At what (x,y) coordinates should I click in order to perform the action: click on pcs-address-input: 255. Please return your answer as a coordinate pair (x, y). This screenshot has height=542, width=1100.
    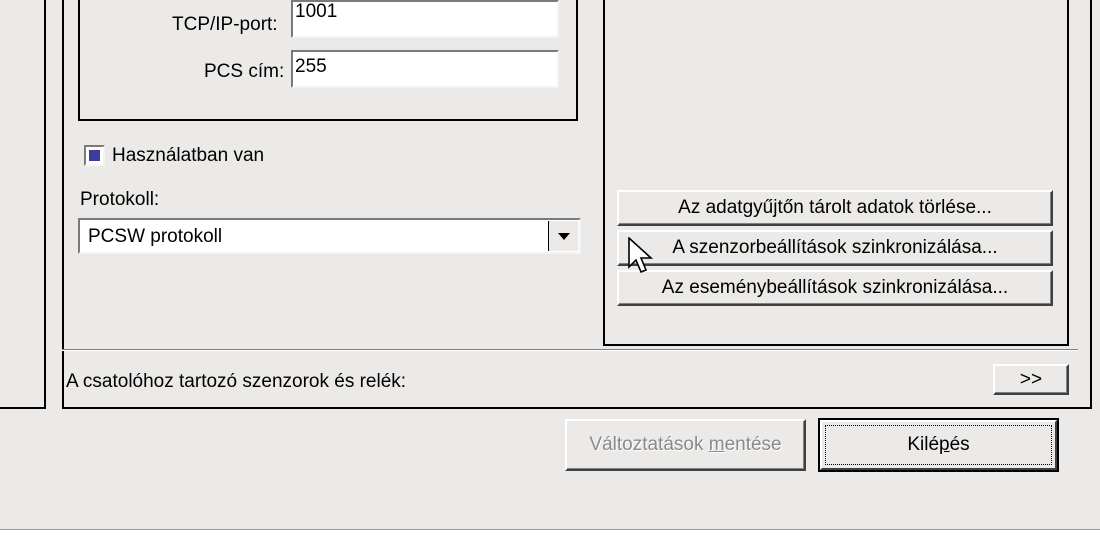
    Looking at the image, I should click on (425, 69).